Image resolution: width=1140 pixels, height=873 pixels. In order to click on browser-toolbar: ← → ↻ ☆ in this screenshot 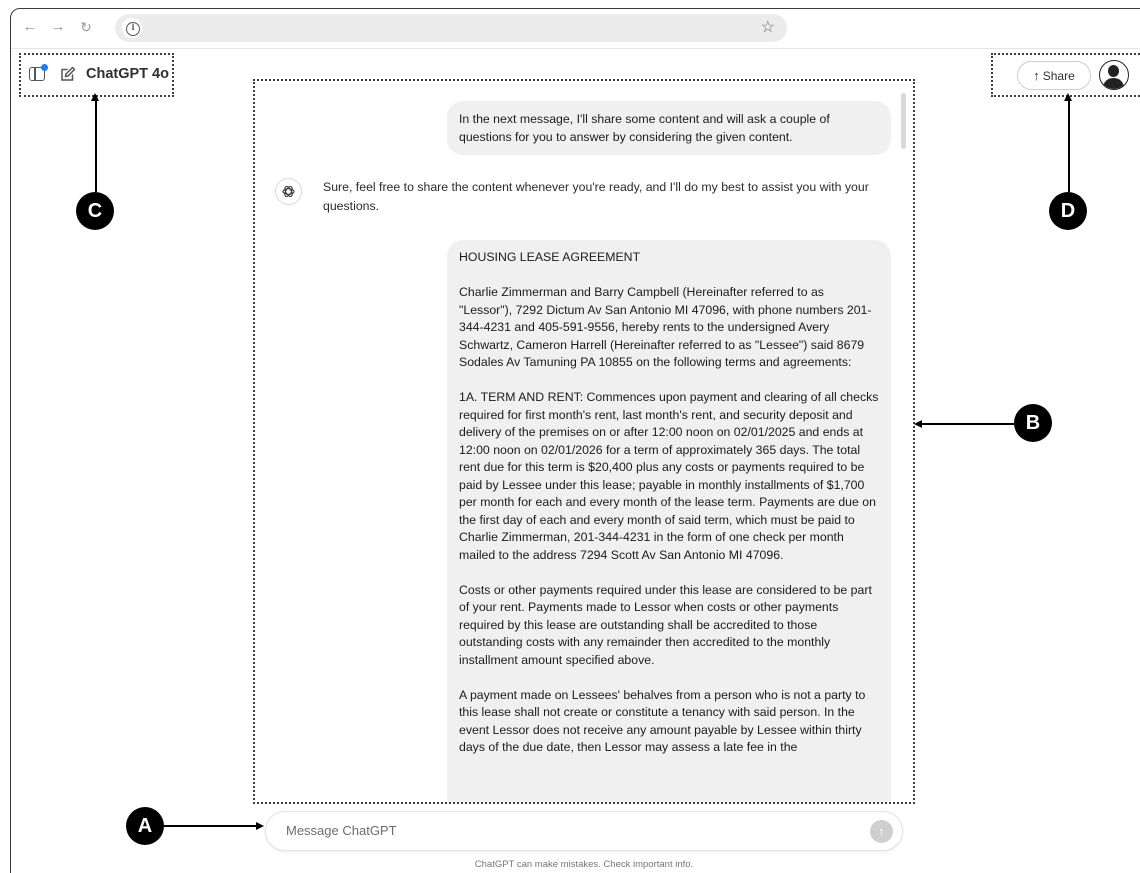, I will do `click(575, 29)`.